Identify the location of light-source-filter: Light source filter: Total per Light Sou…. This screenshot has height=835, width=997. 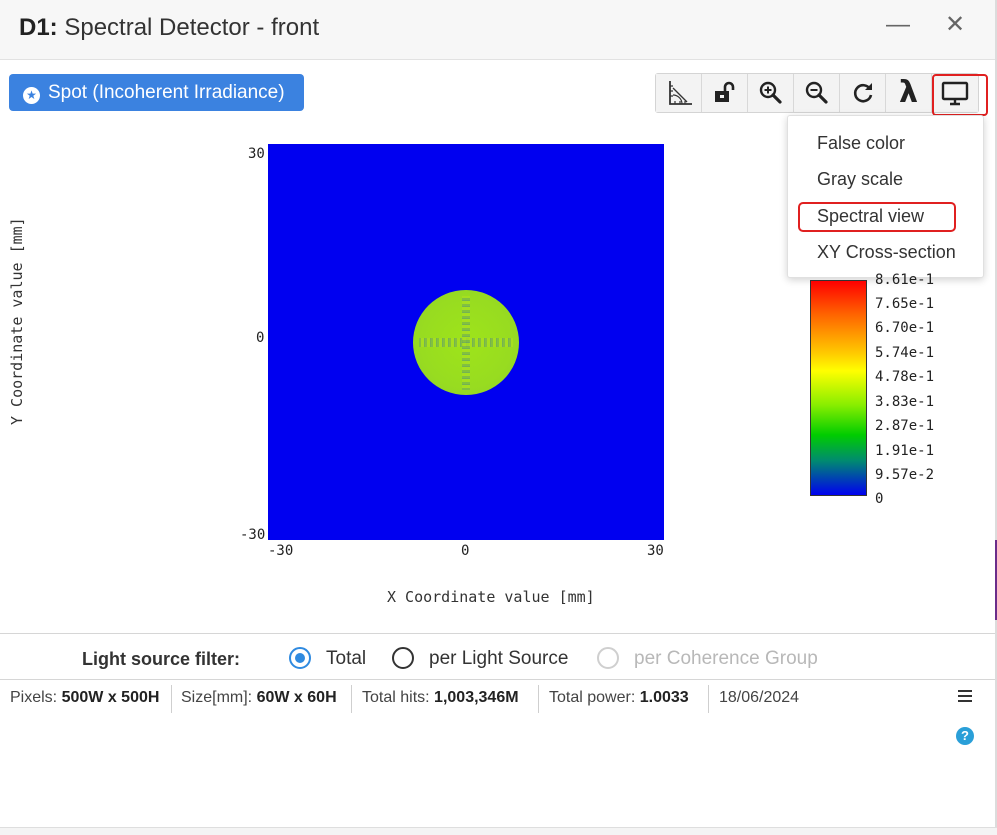
(497, 656).